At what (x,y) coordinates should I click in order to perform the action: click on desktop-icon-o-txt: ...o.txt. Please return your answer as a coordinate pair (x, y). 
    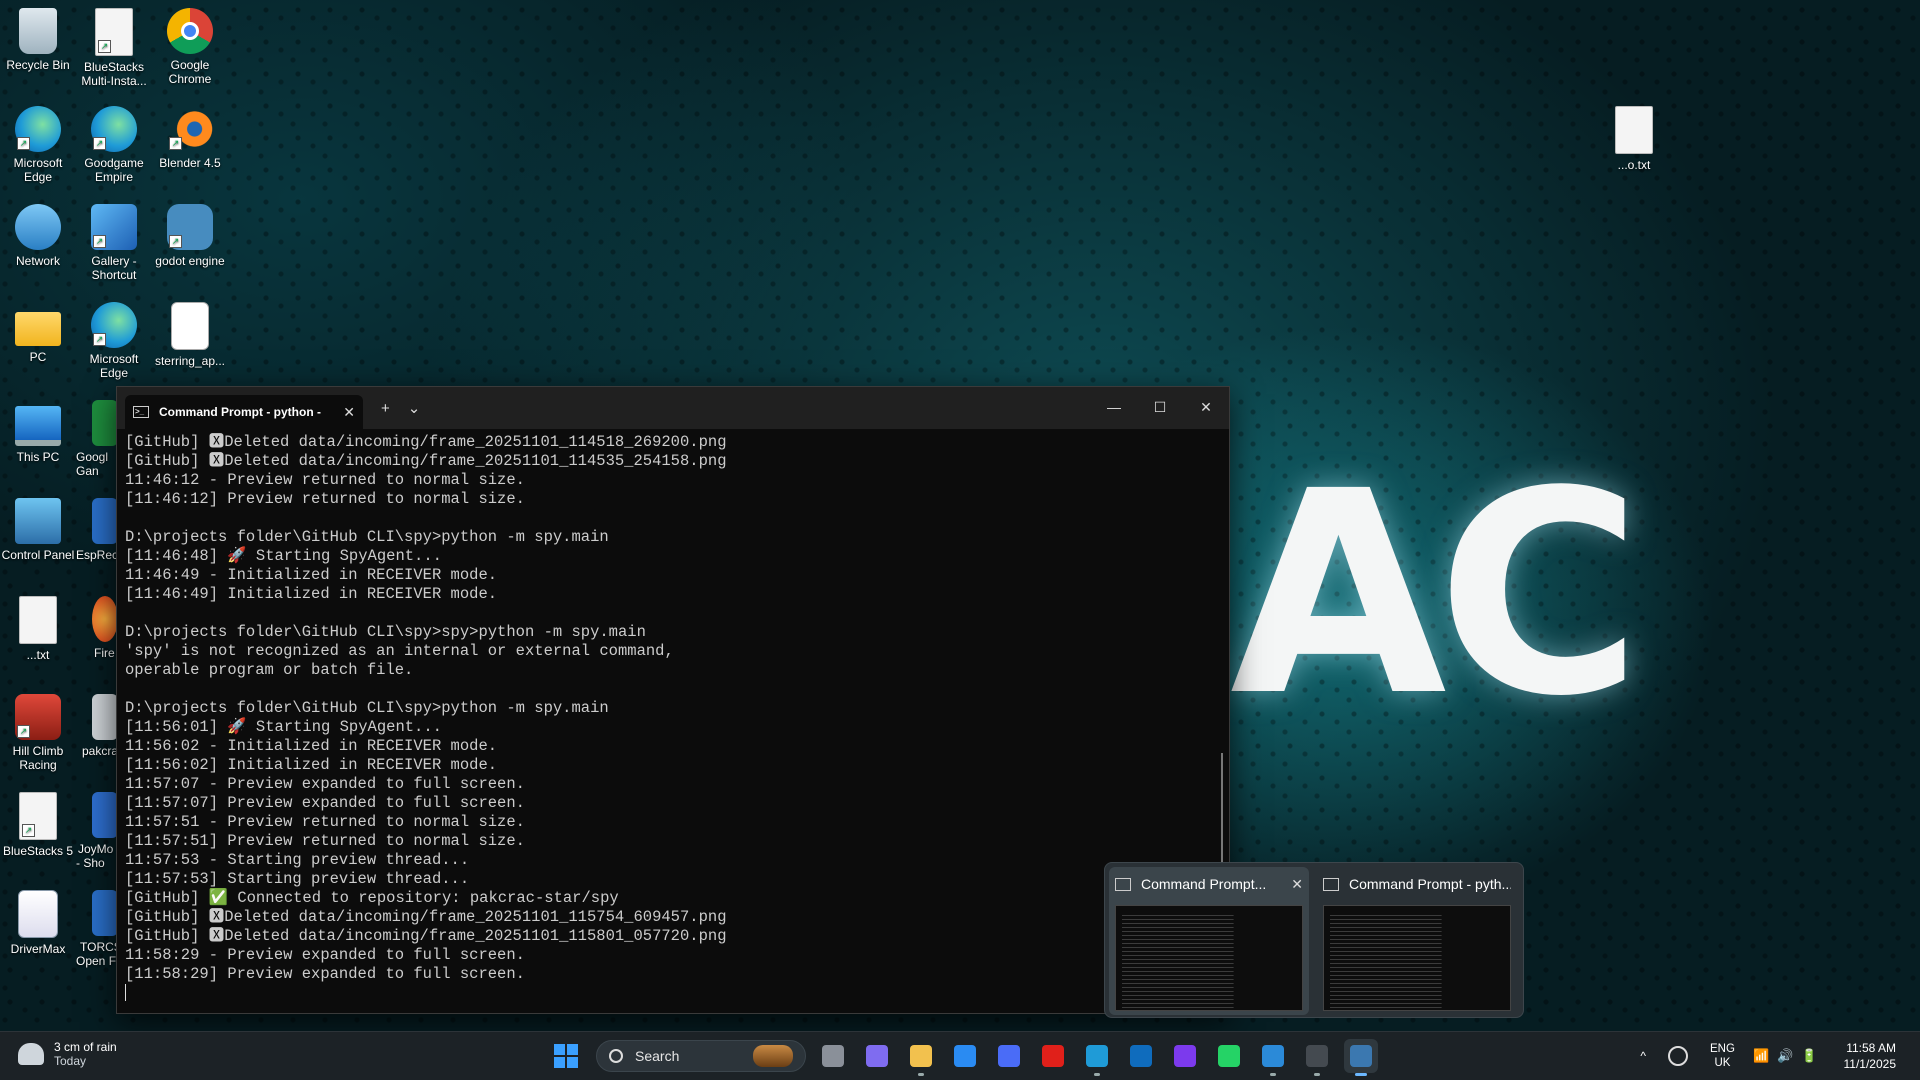
    Looking at the image, I should click on (1634, 139).